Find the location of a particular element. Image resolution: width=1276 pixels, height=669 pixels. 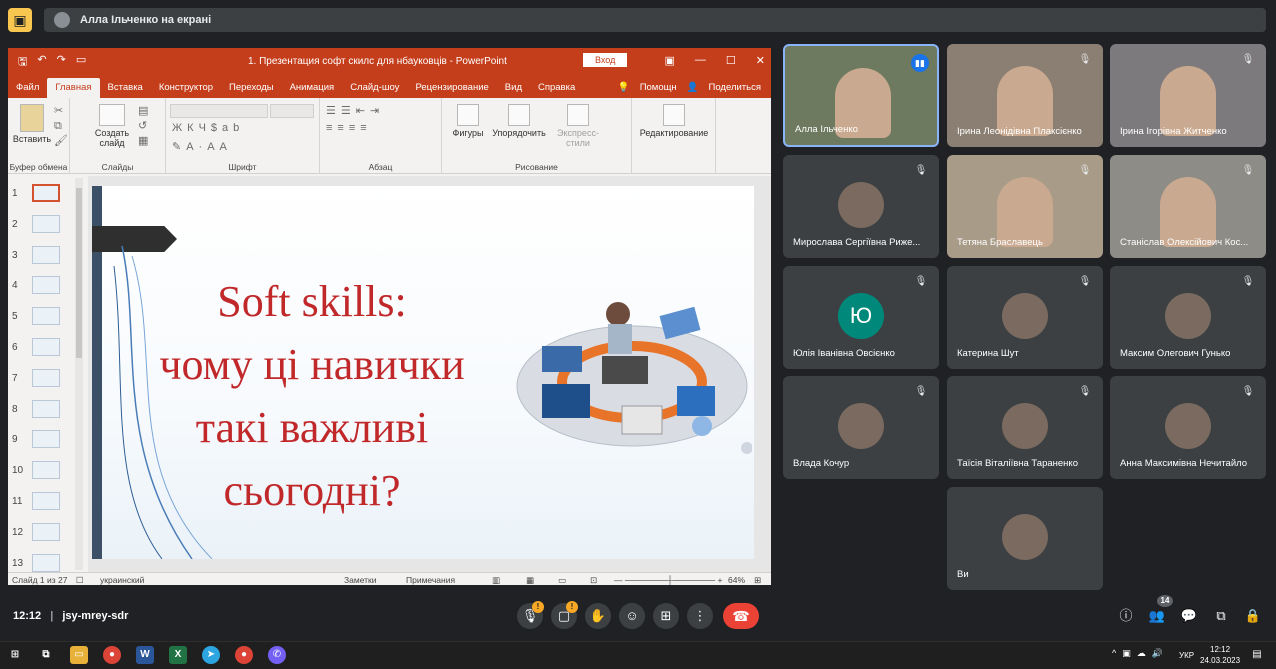

view-normal-icon: ▥ is located at coordinates (496, 580).